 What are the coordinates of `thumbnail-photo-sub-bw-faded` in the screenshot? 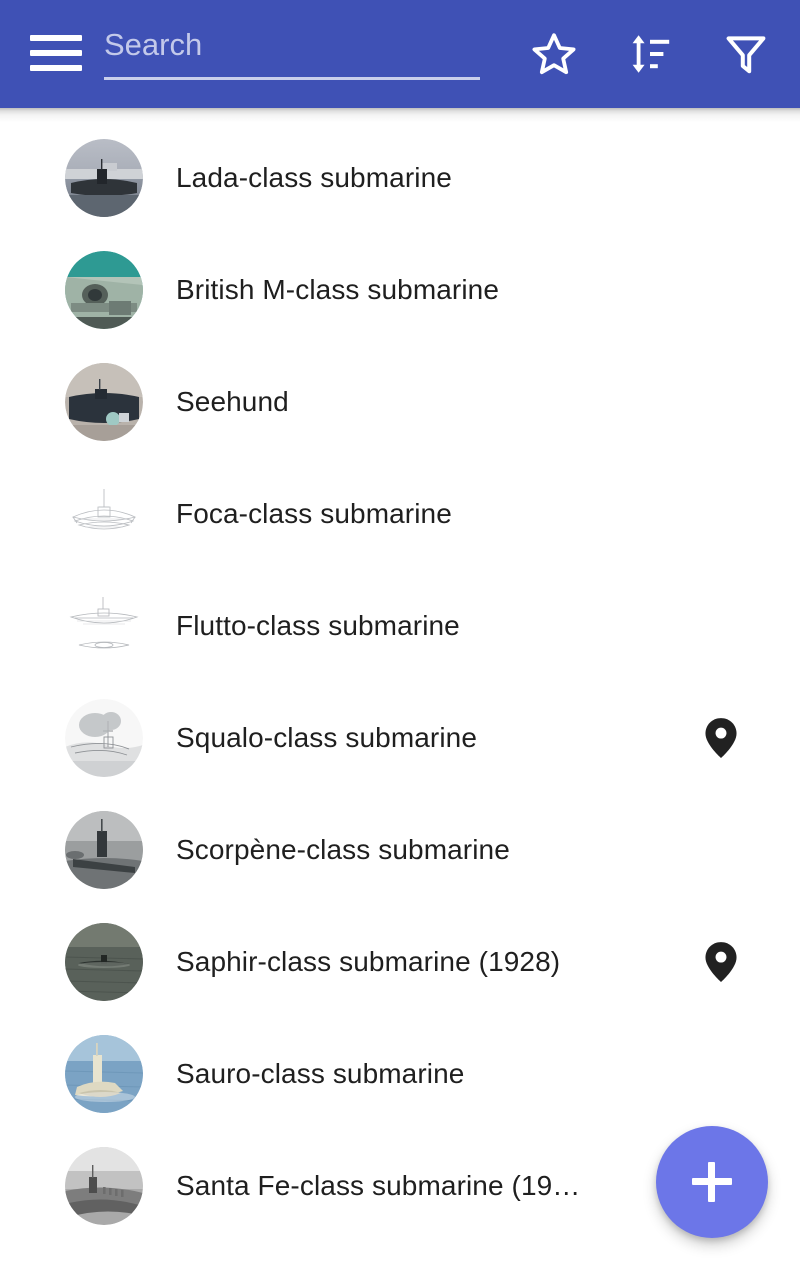 It's located at (104, 738).